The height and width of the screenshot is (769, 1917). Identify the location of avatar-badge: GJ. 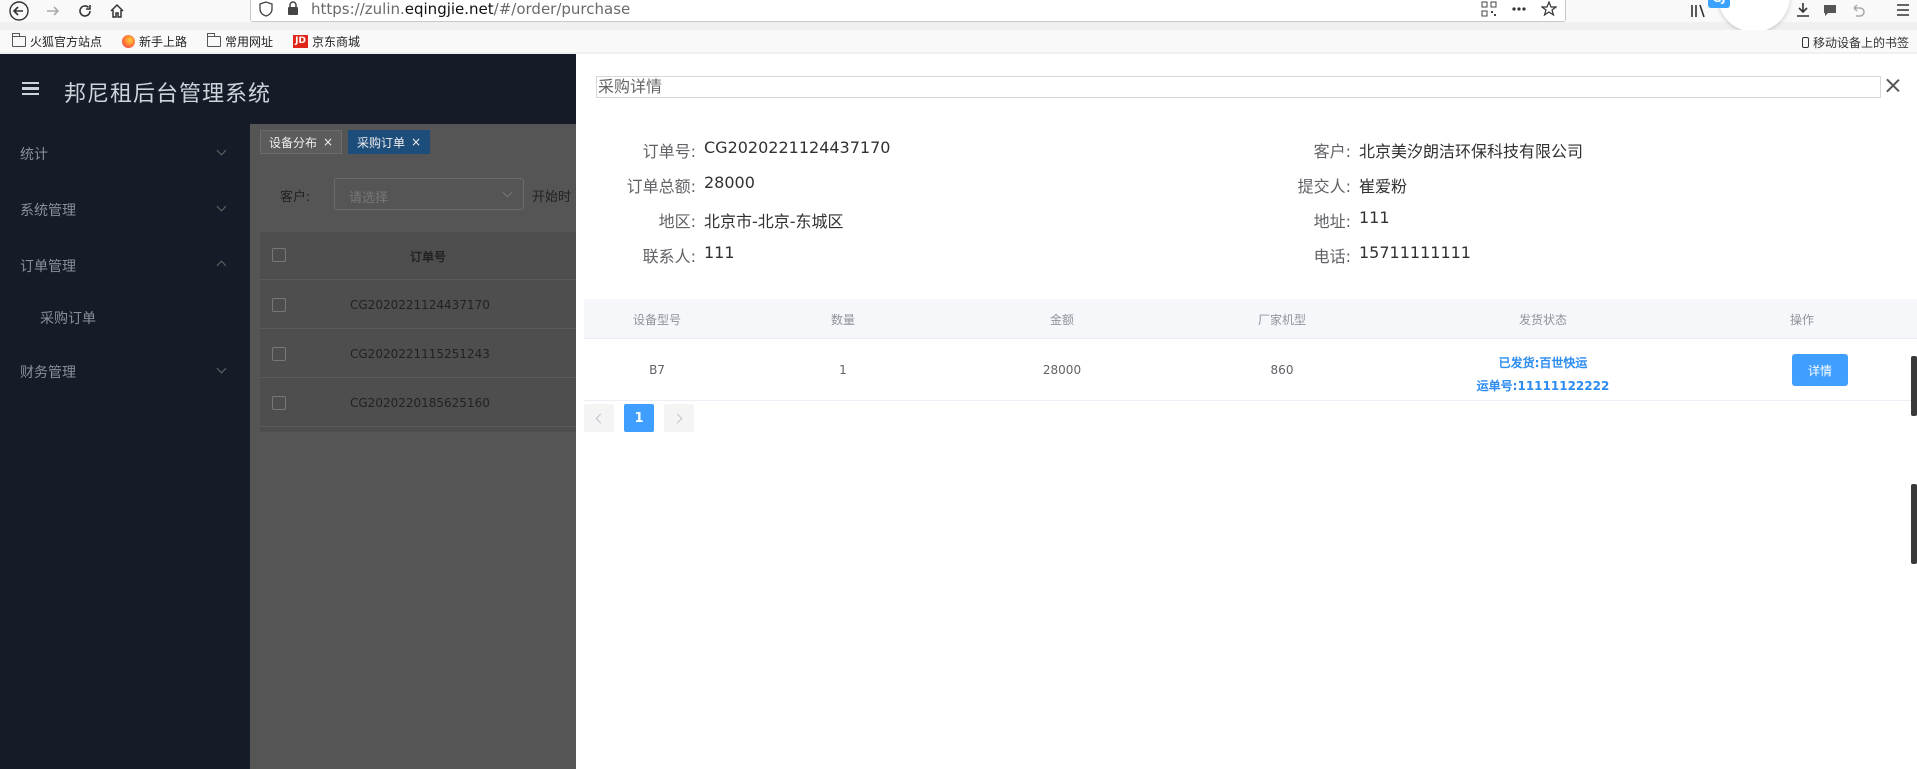
(1719, 4).